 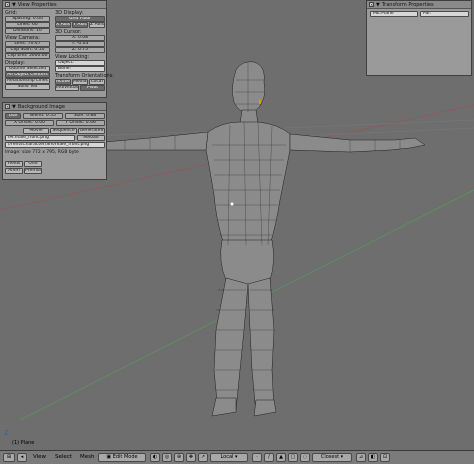 I want to click on view-properties-title: View Properties, so click(x=37, y=4).